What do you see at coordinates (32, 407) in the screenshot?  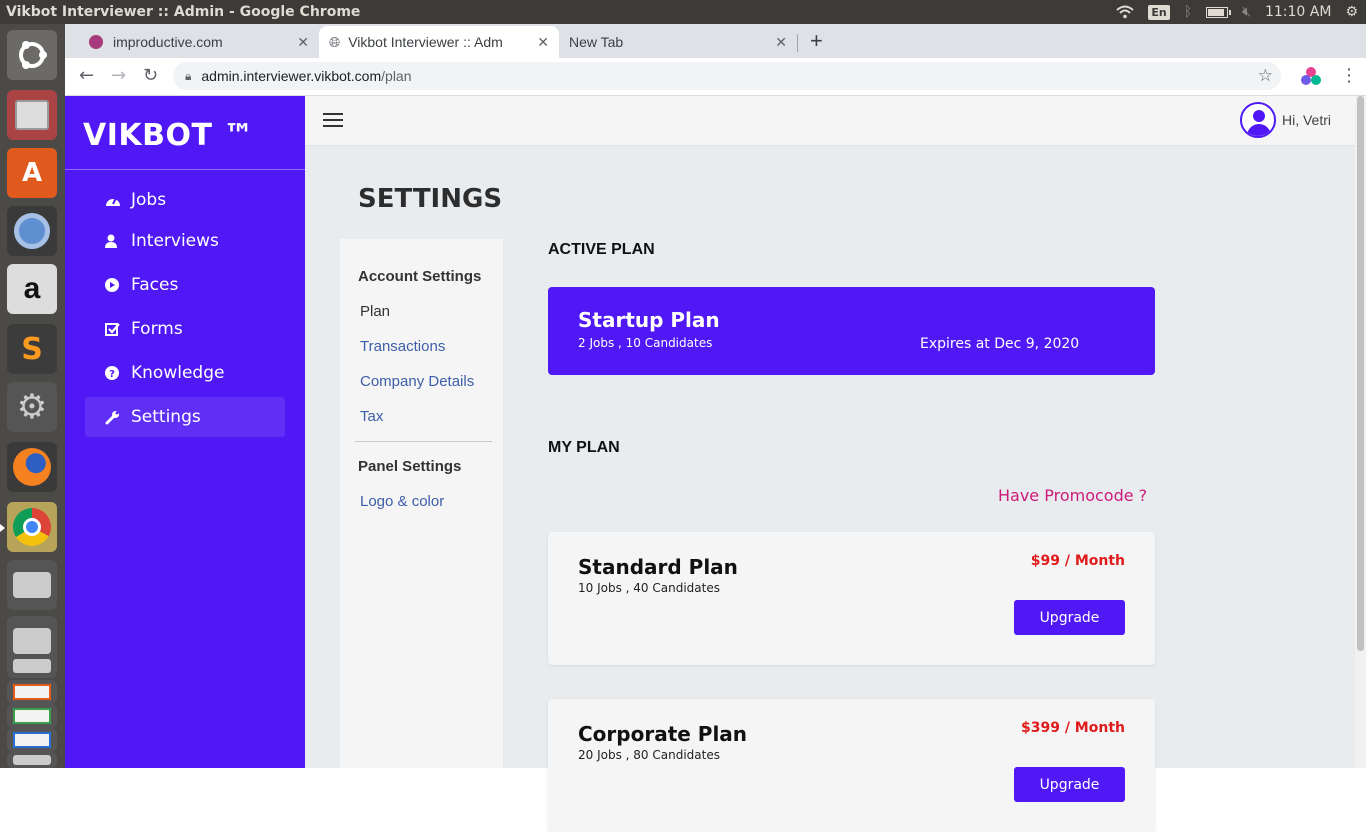 I see `system-settings-icon: ⚙` at bounding box center [32, 407].